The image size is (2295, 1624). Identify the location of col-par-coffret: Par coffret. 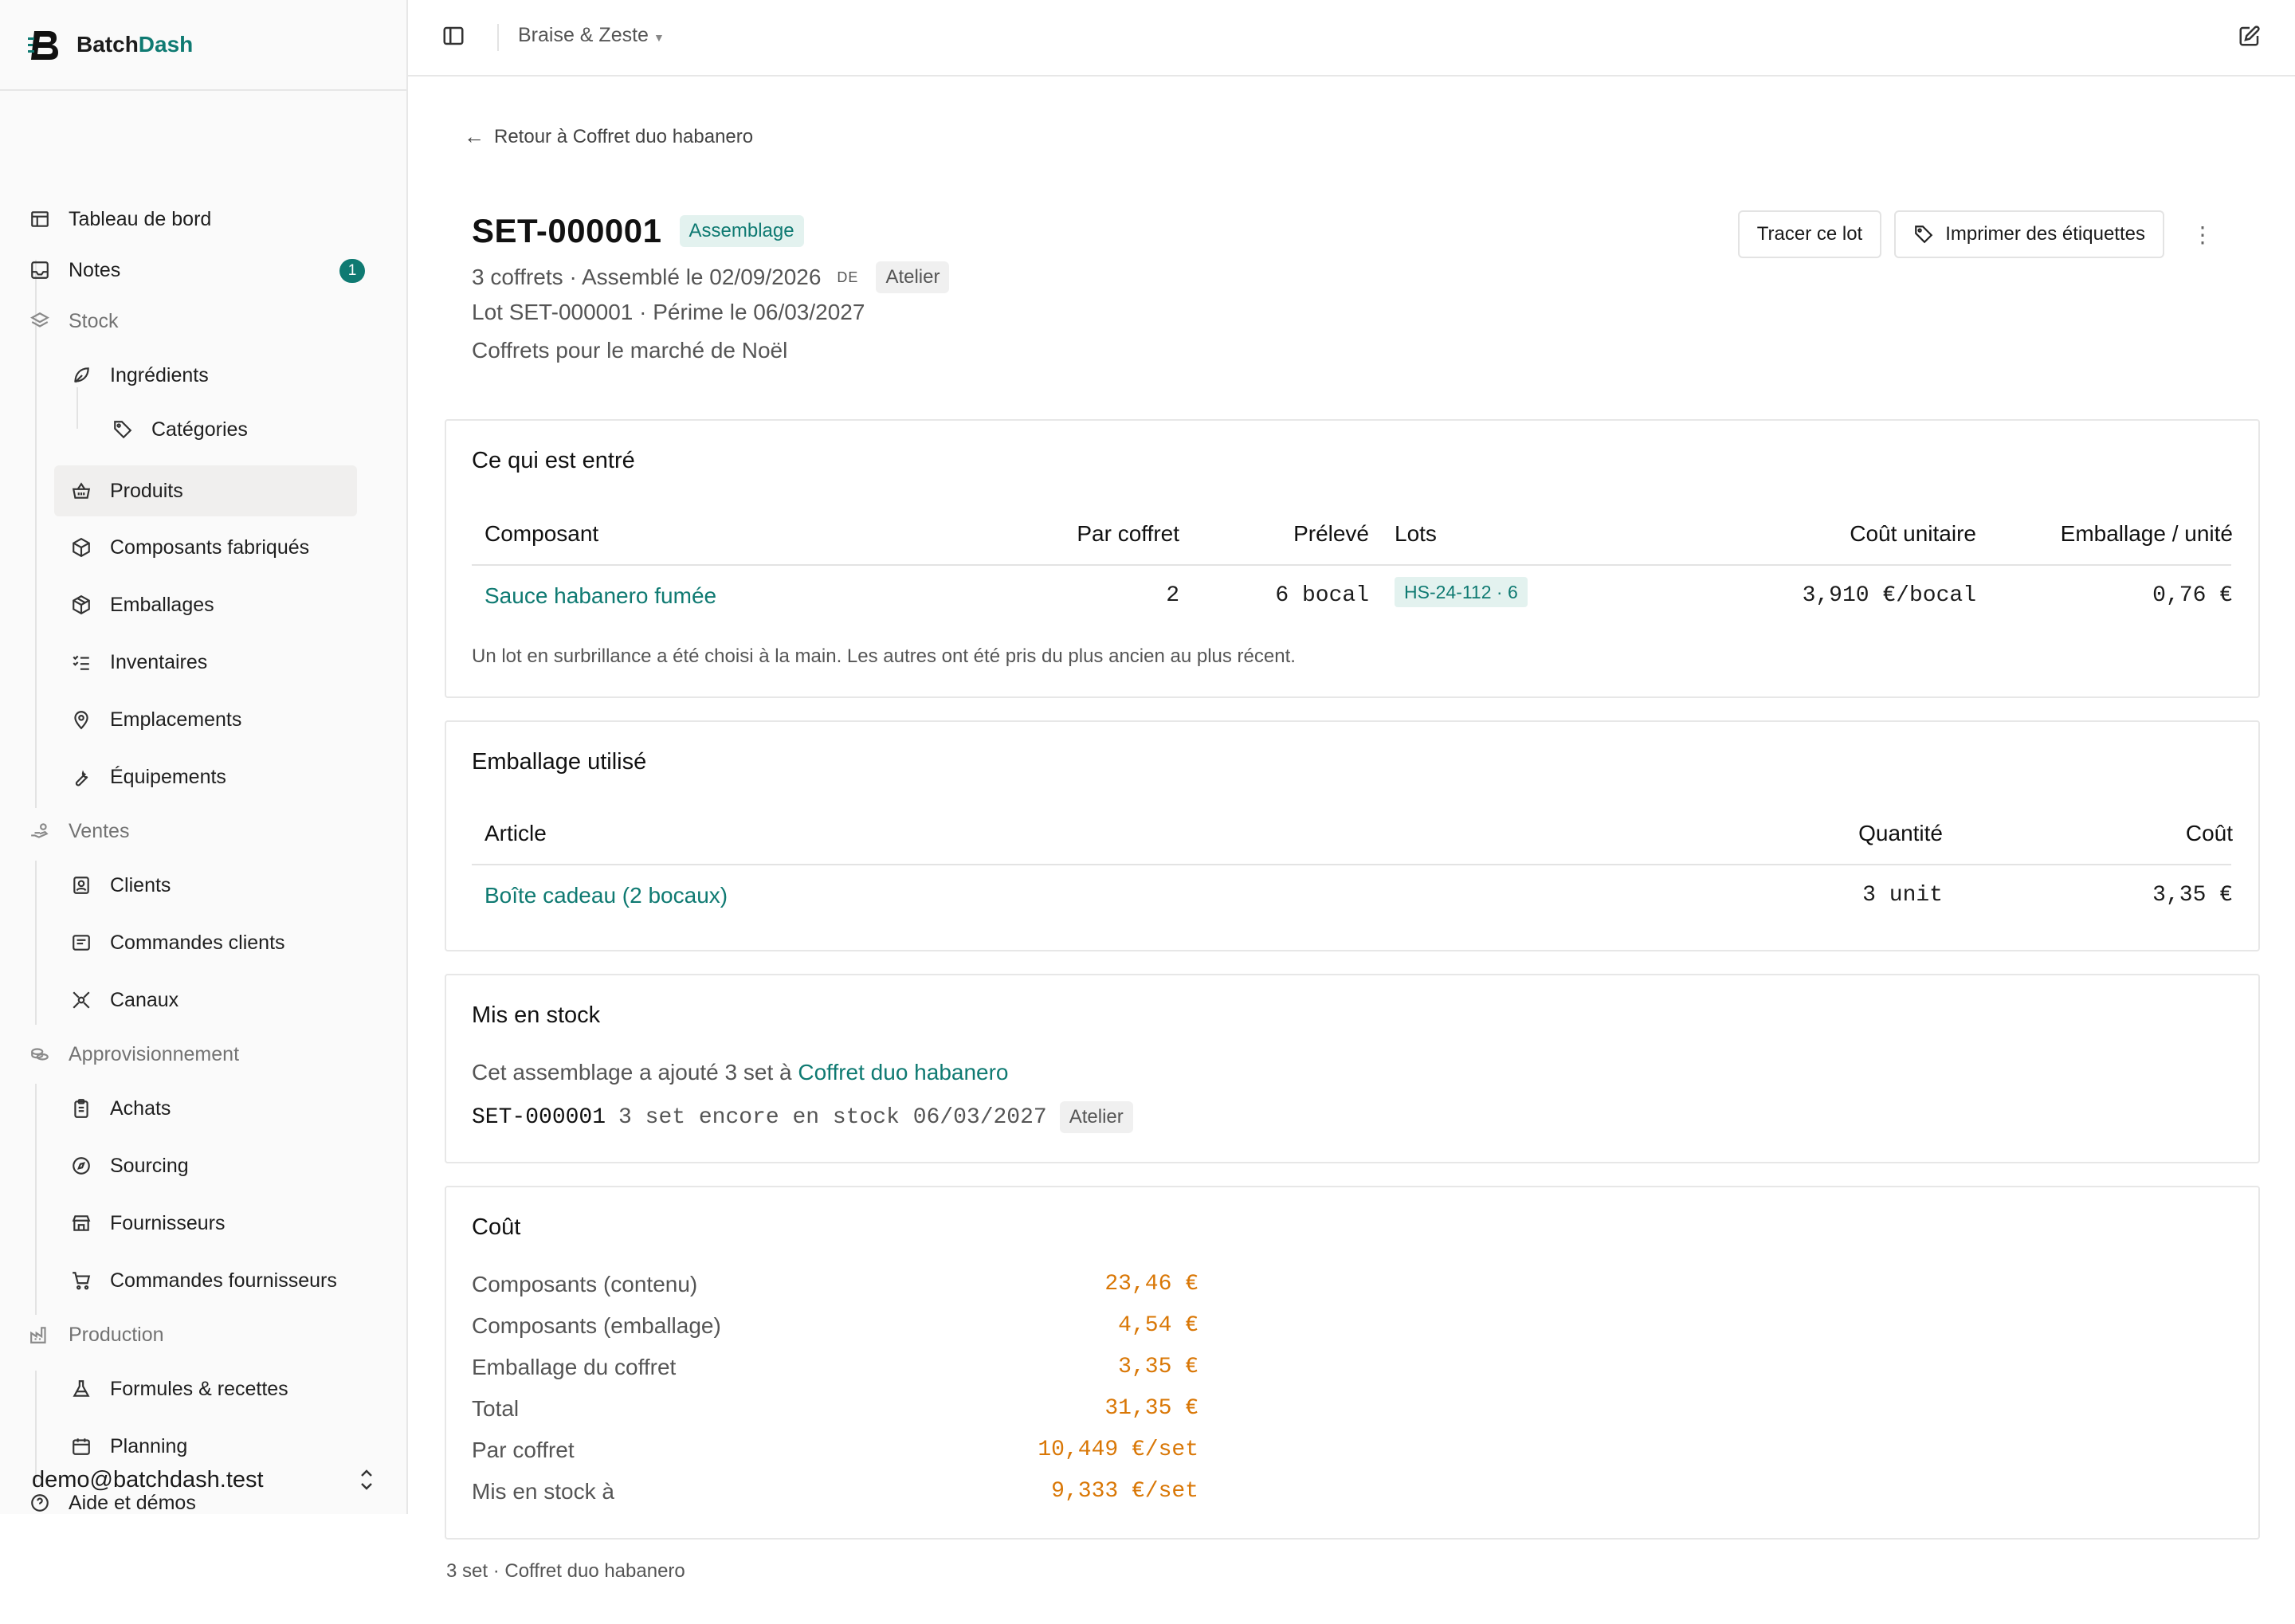
(1128, 533).